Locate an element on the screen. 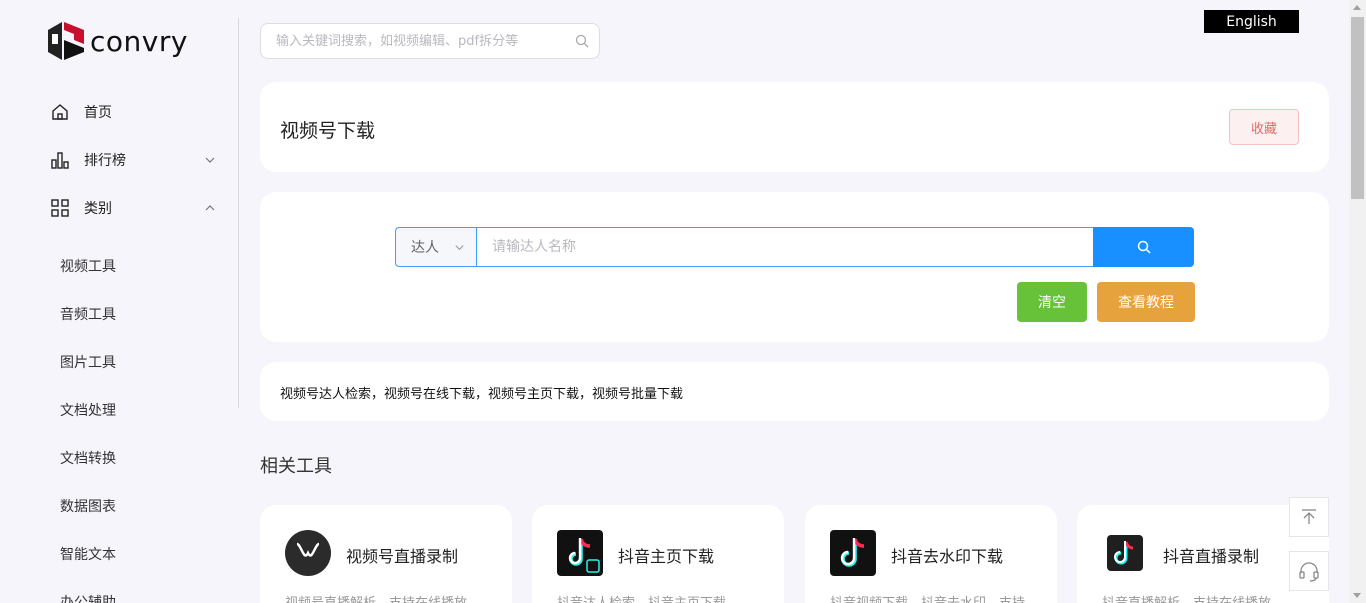  page-scrollbar is located at coordinates (1357, 301).